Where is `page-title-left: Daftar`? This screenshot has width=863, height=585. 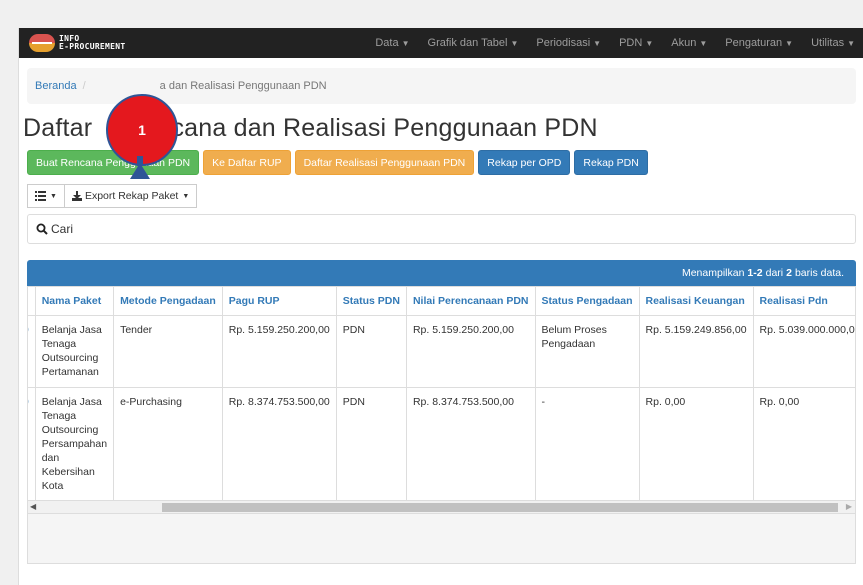 page-title-left: Daftar is located at coordinates (61, 128).